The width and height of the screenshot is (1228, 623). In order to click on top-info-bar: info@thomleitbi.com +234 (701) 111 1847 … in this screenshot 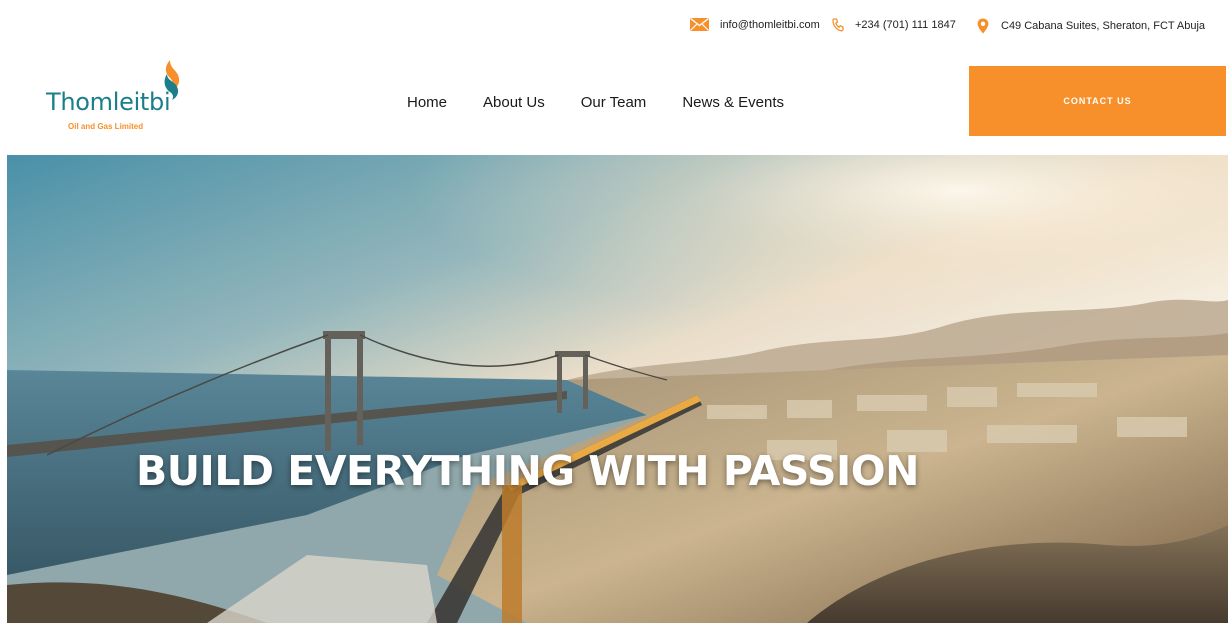, I will do `click(614, 26)`.